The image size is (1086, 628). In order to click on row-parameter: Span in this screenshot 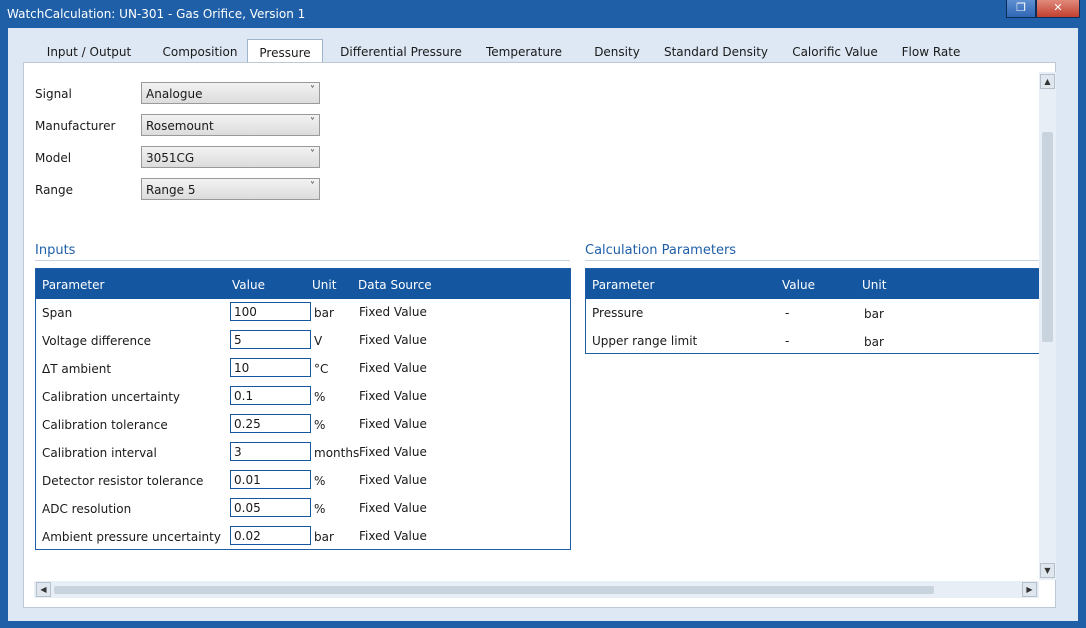, I will do `click(57, 313)`.